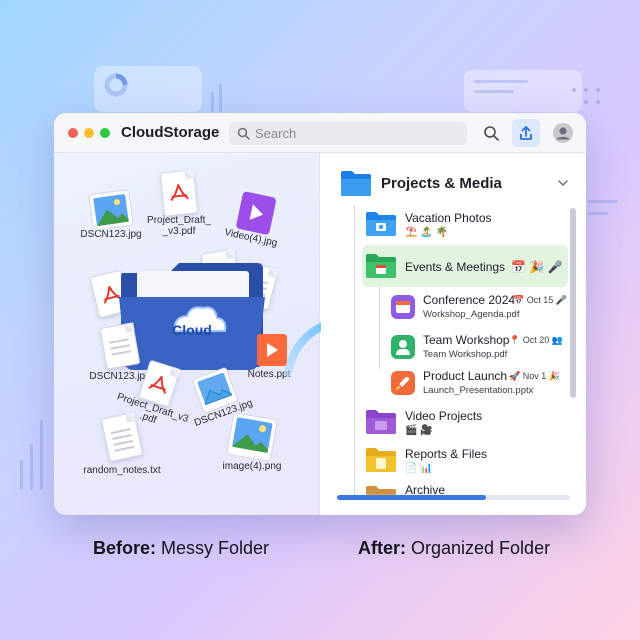 This screenshot has height=640, width=640. Describe the element at coordinates (444, 416) in the screenshot. I see `item-label: Video Projects` at that location.